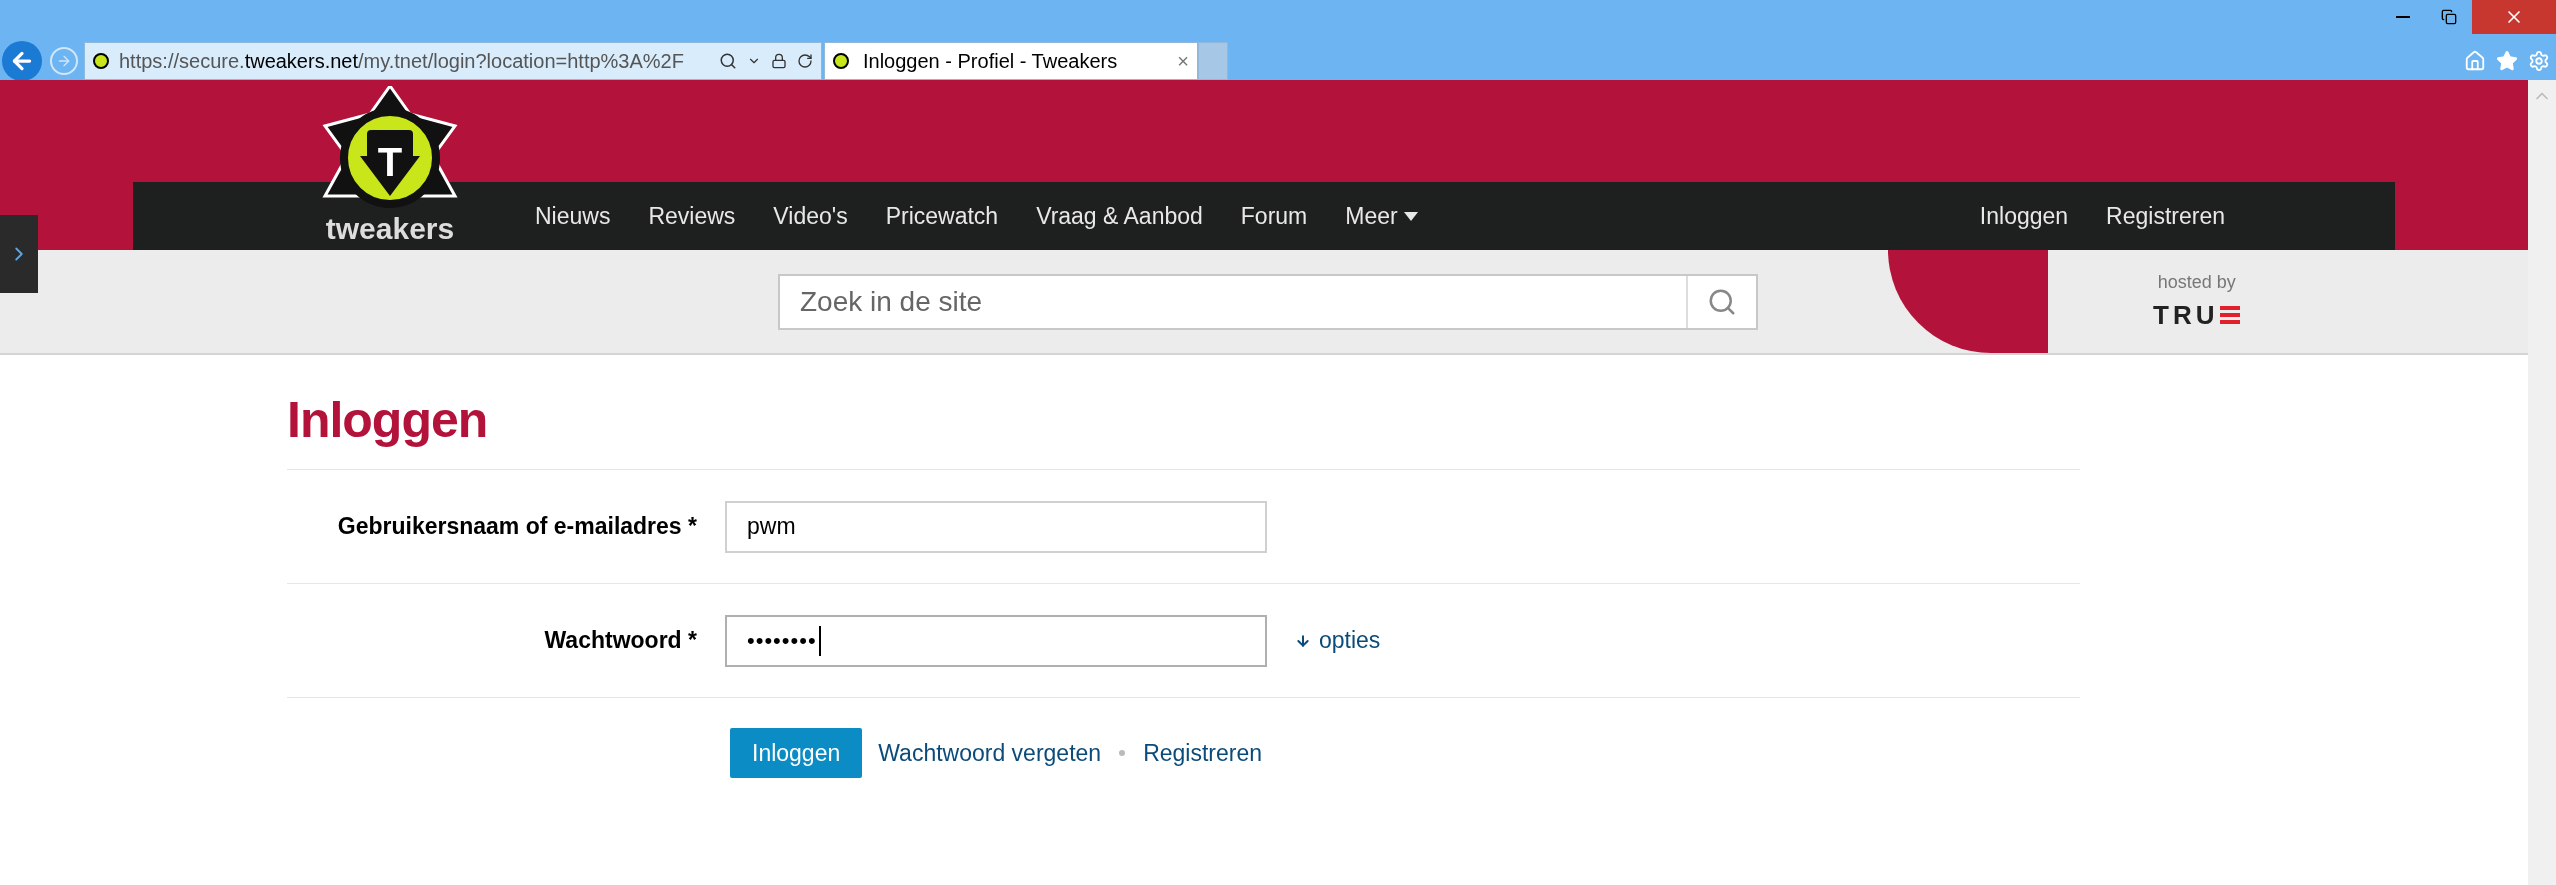 The width and height of the screenshot is (2556, 885). What do you see at coordinates (573, 216) in the screenshot?
I see `nav-link: Nieuws` at bounding box center [573, 216].